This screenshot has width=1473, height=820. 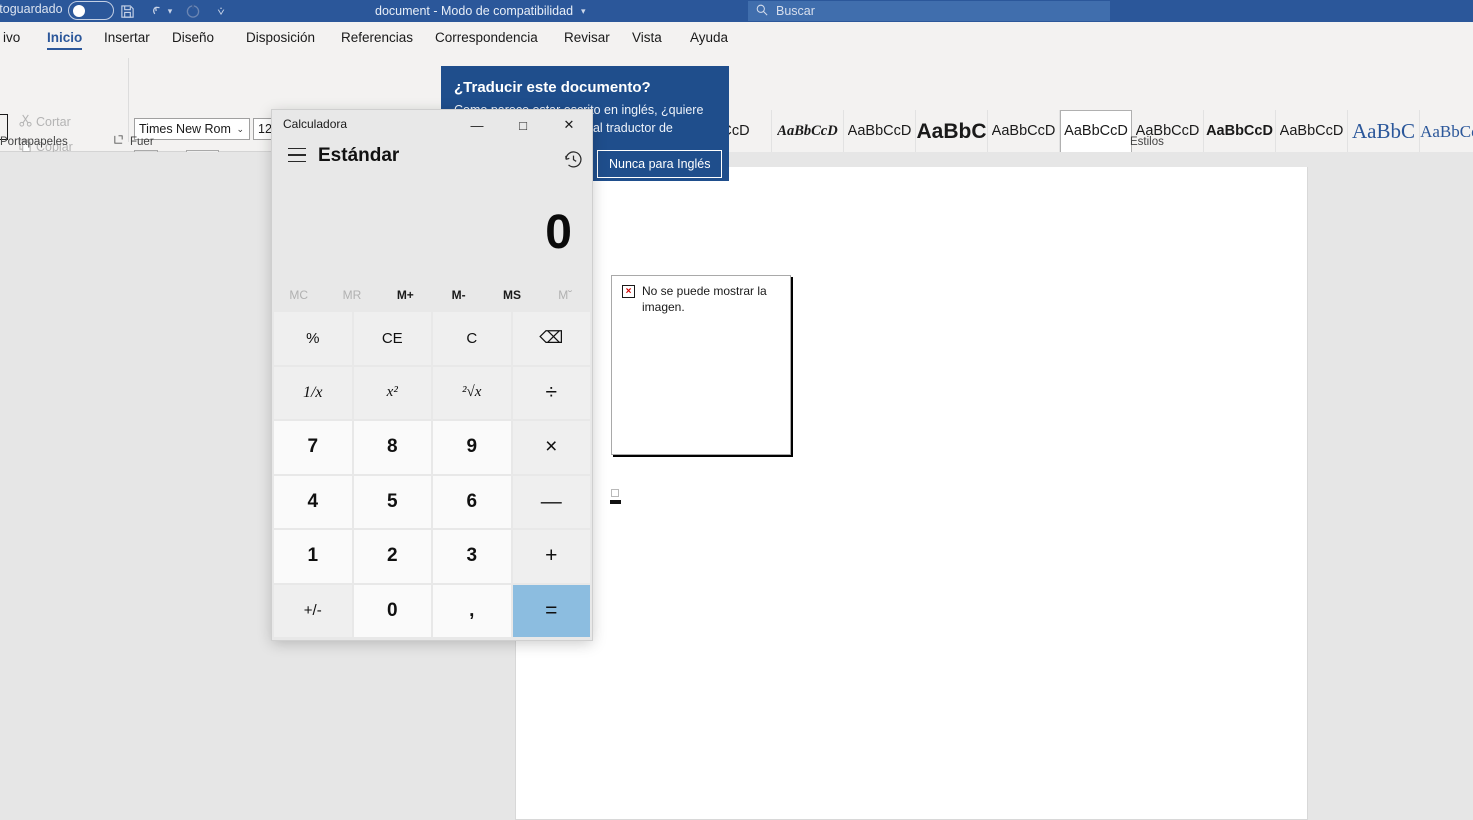 I want to click on cut-button: Cortar, so click(x=42, y=122).